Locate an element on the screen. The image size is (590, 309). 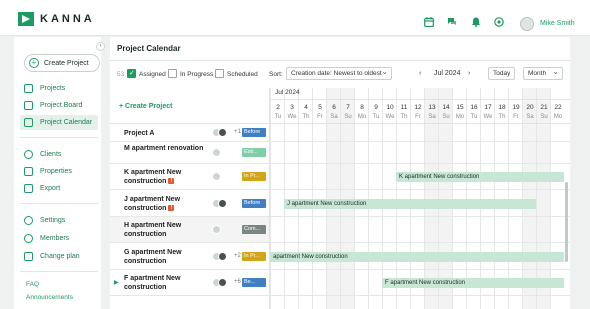
day-number: 14 is located at coordinates (446, 107).